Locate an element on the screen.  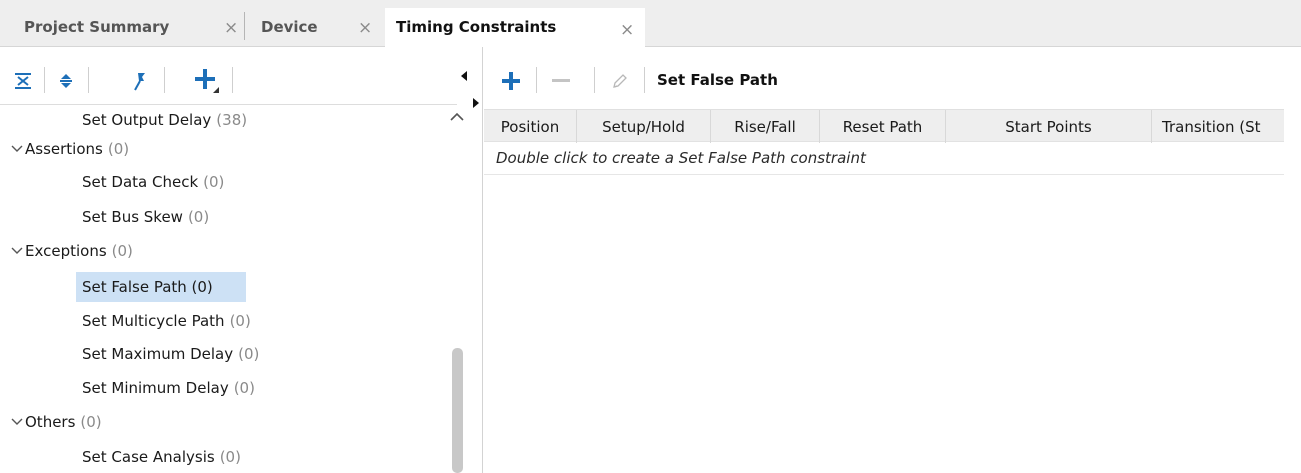
column-header-position: Position is located at coordinates (530, 126).